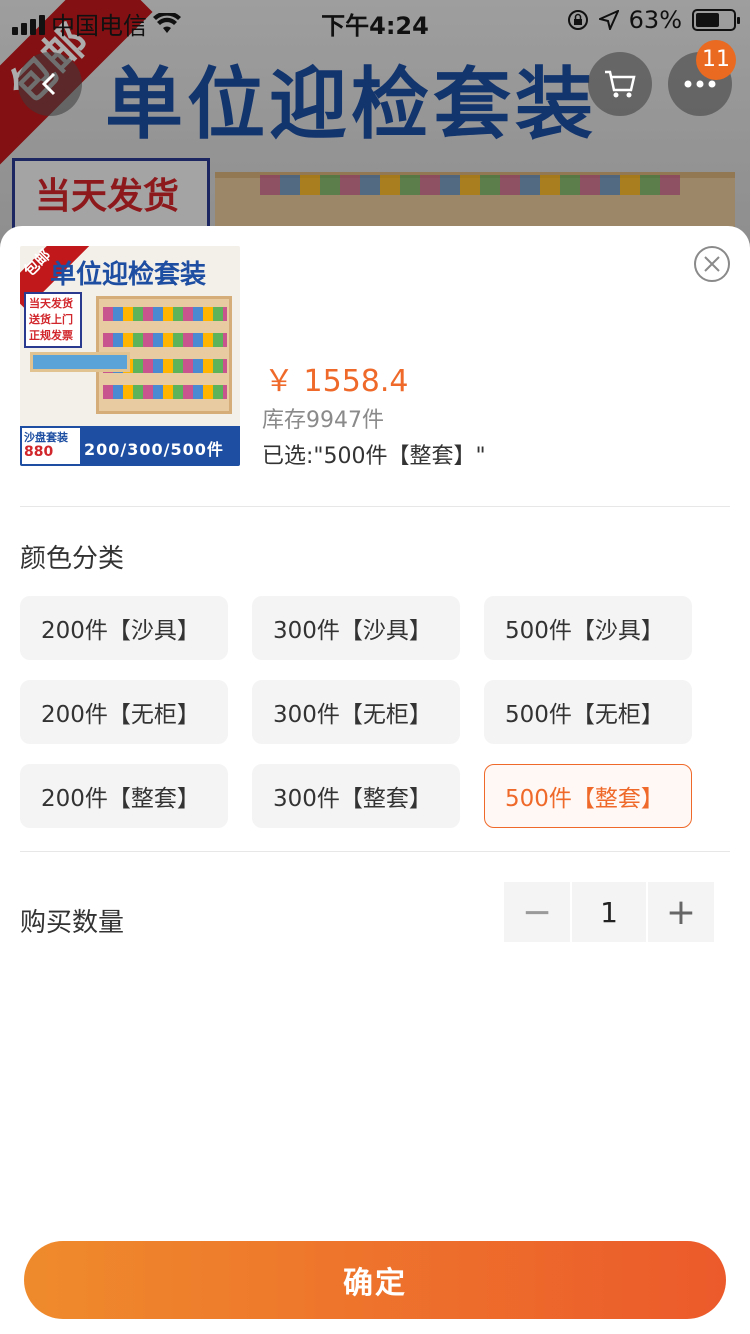 Image resolution: width=750 pixels, height=1334 pixels. I want to click on sku-option: 500件【无柜】, so click(588, 712).